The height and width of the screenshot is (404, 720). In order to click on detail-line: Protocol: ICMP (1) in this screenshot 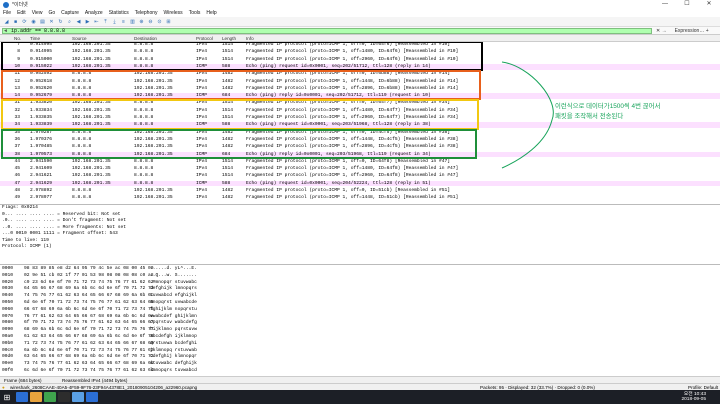, I will do `click(361, 247)`.